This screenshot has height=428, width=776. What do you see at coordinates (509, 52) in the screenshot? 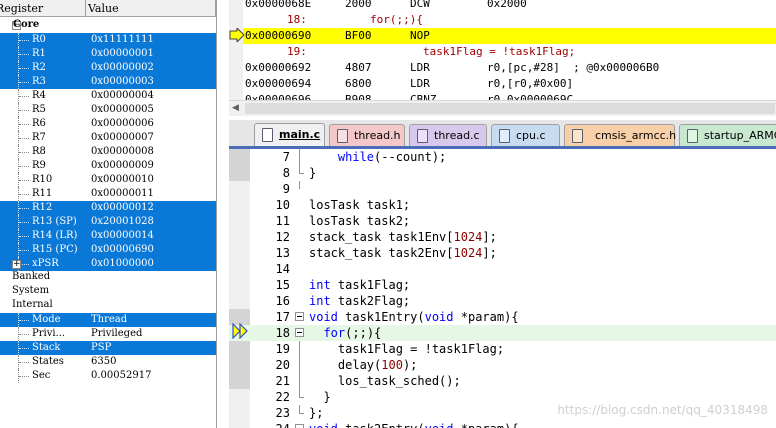
I see `disassembly-source-line: 19: task1Flag = !task1Flag;` at bounding box center [509, 52].